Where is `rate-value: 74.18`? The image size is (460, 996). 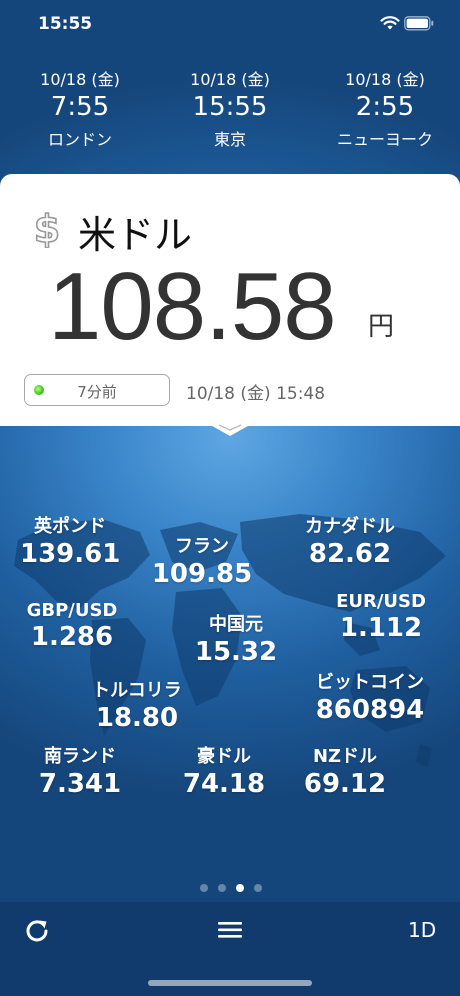 rate-value: 74.18 is located at coordinates (224, 784).